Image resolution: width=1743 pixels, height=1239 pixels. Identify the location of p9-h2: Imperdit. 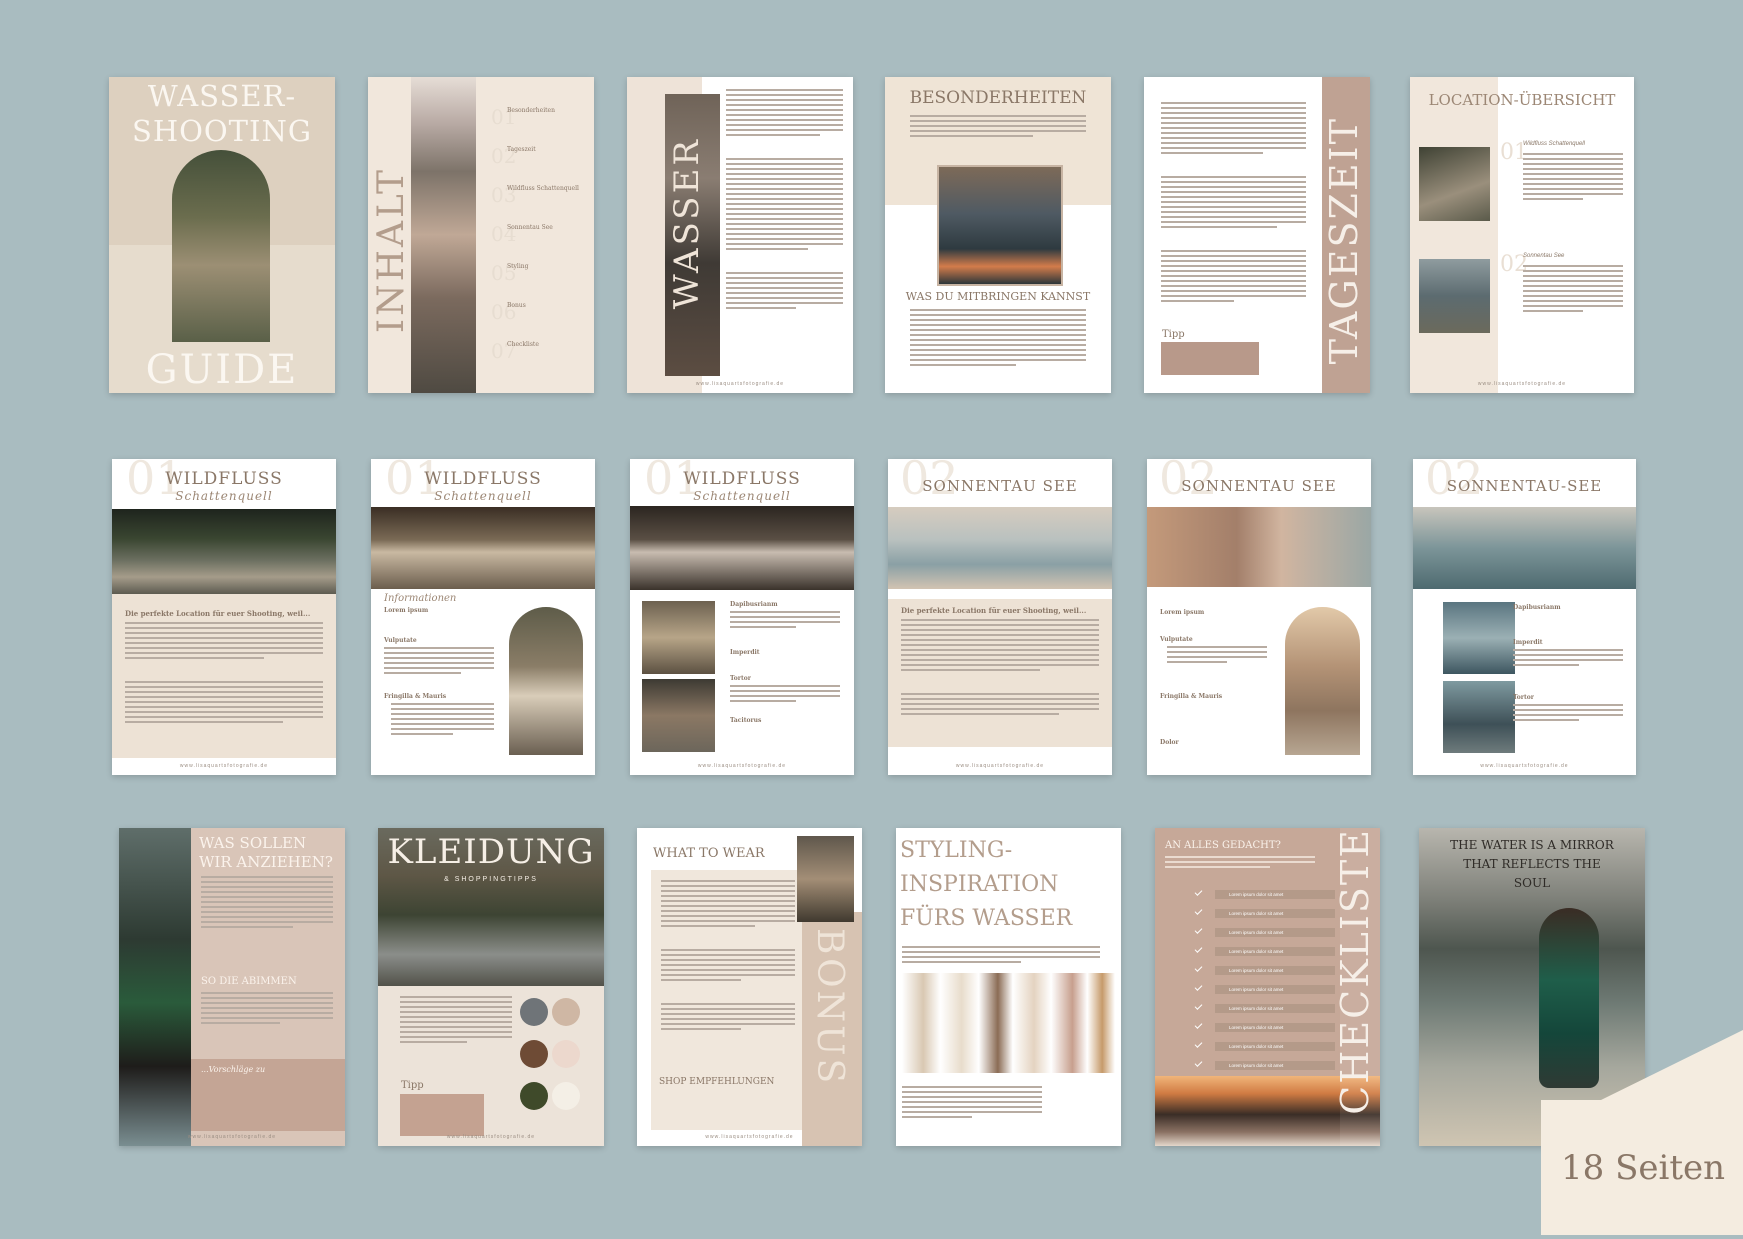
(745, 652).